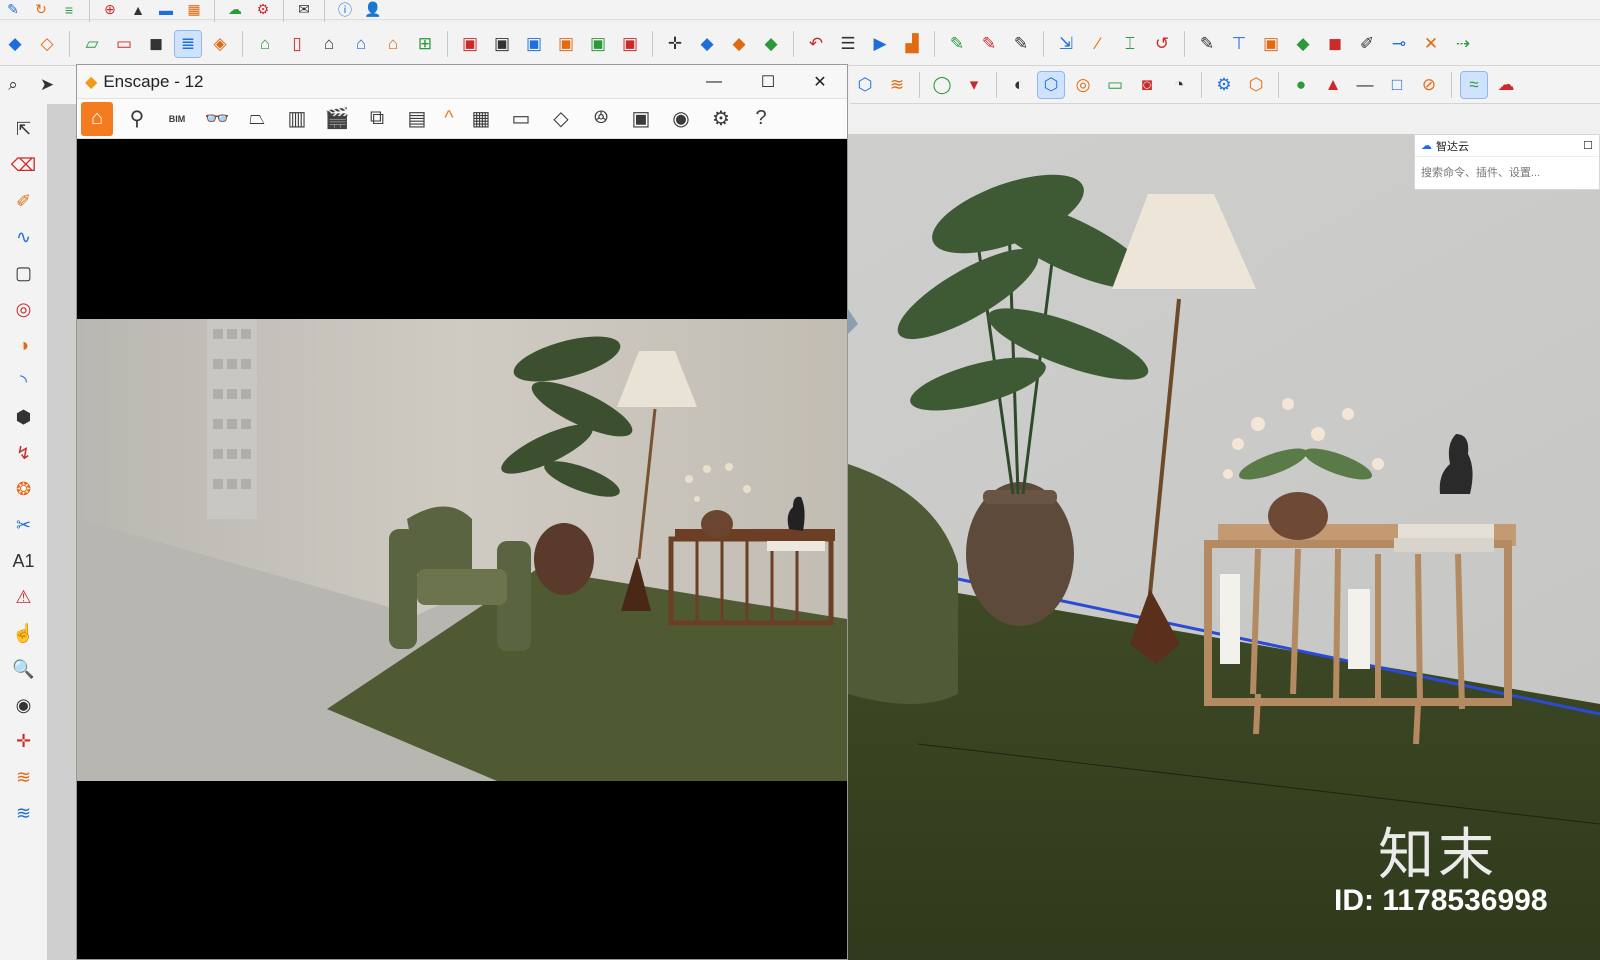 The width and height of the screenshot is (1600, 960). What do you see at coordinates (265, 44) in the screenshot?
I see `row2-tool-8-icon: ⌂` at bounding box center [265, 44].